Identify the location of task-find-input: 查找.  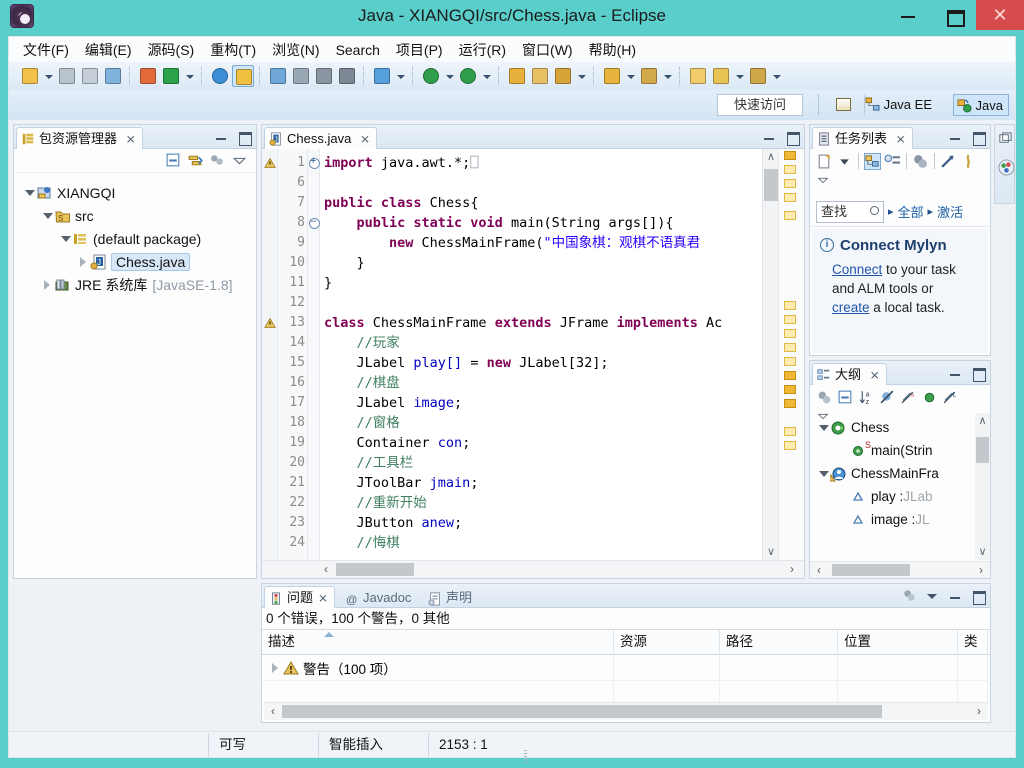
(850, 211).